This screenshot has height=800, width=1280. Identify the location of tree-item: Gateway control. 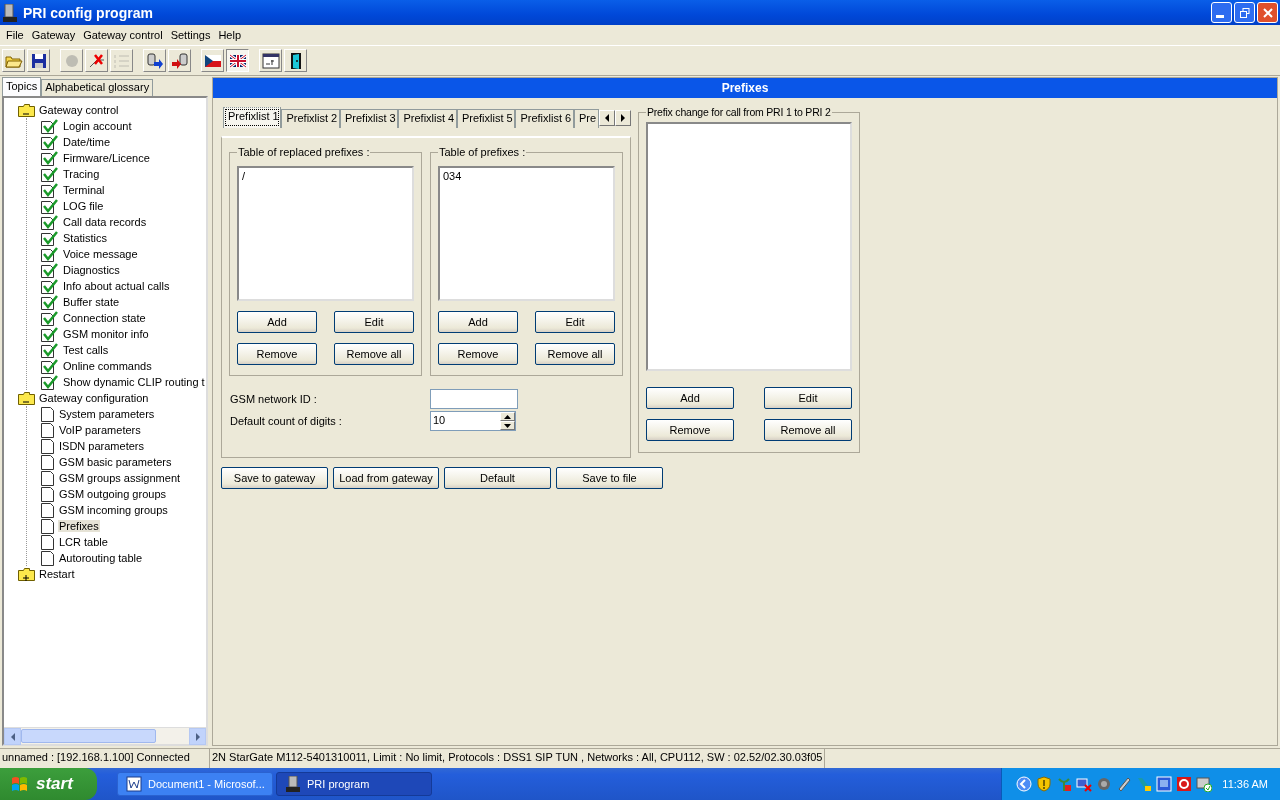
(79, 110).